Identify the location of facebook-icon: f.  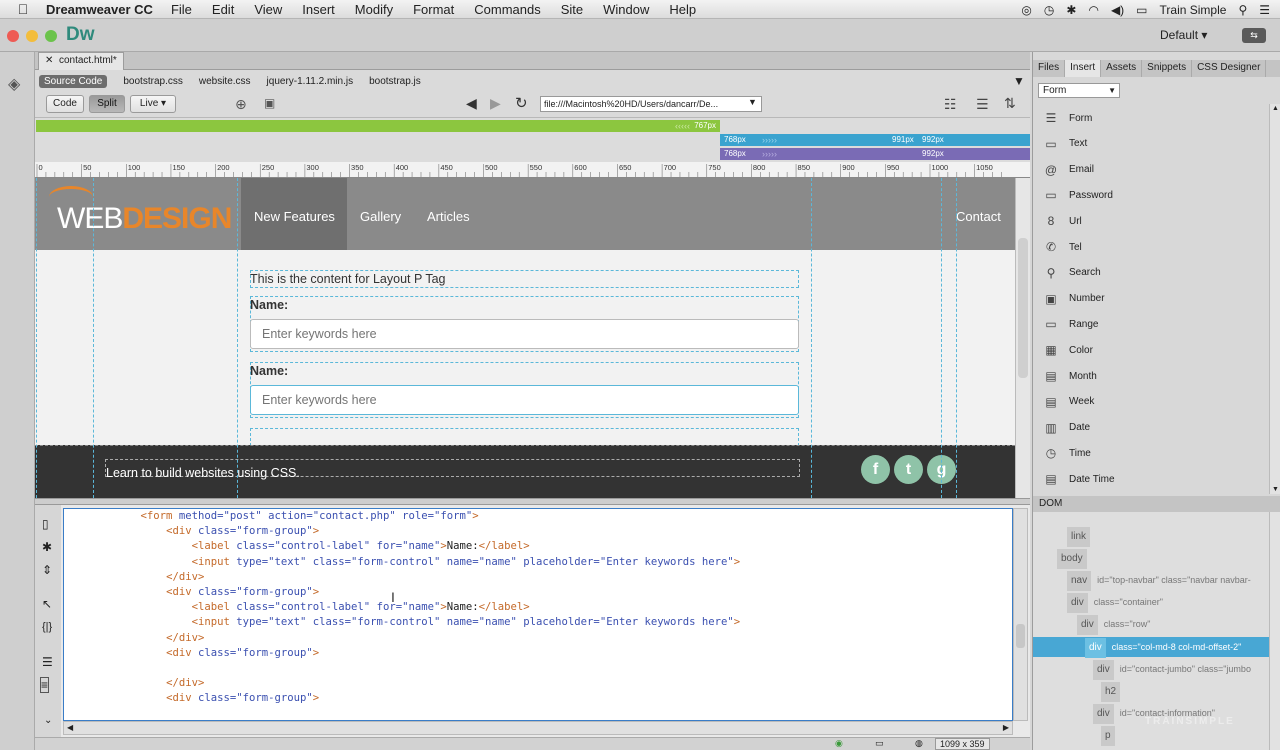
(875, 469).